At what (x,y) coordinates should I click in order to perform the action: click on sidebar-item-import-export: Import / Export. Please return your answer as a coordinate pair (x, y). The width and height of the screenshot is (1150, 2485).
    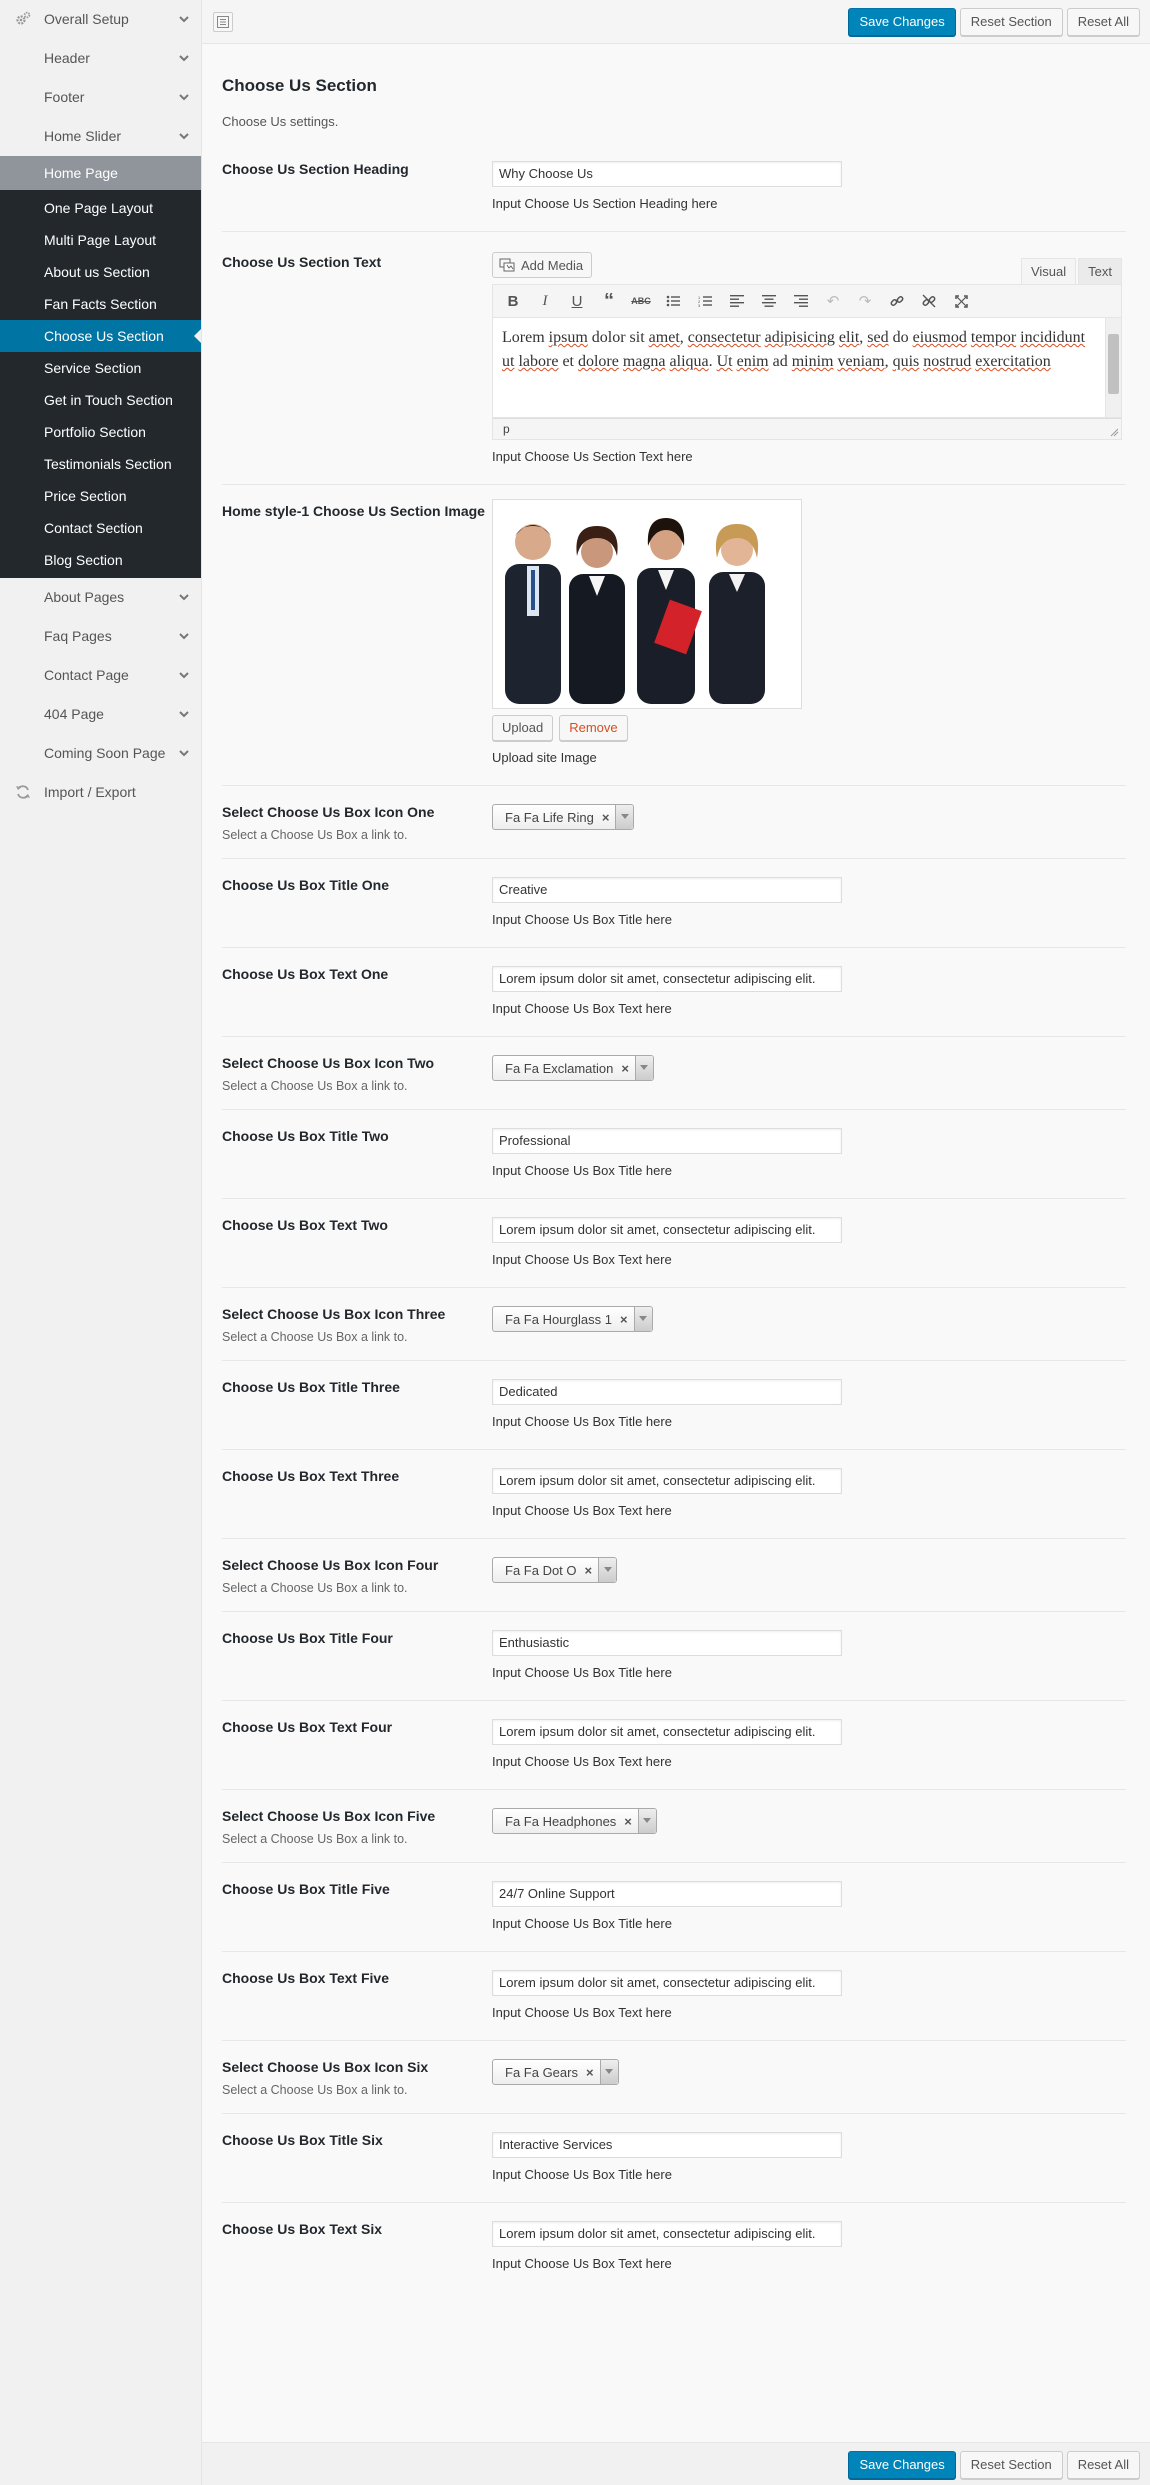
    Looking at the image, I should click on (100, 792).